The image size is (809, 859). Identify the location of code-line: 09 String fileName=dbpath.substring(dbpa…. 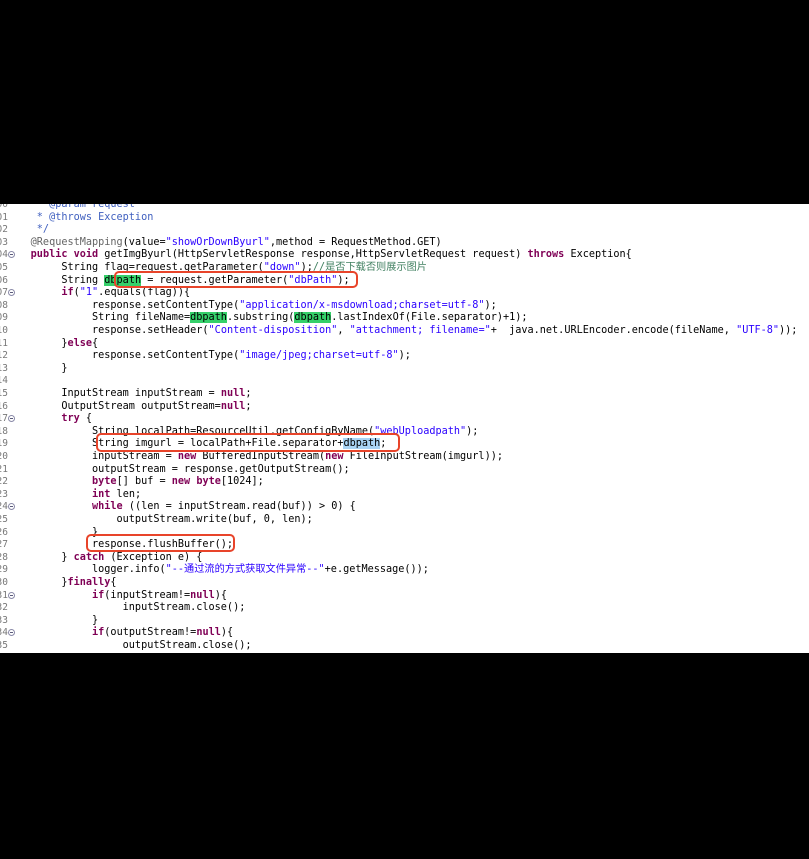
(404, 318).